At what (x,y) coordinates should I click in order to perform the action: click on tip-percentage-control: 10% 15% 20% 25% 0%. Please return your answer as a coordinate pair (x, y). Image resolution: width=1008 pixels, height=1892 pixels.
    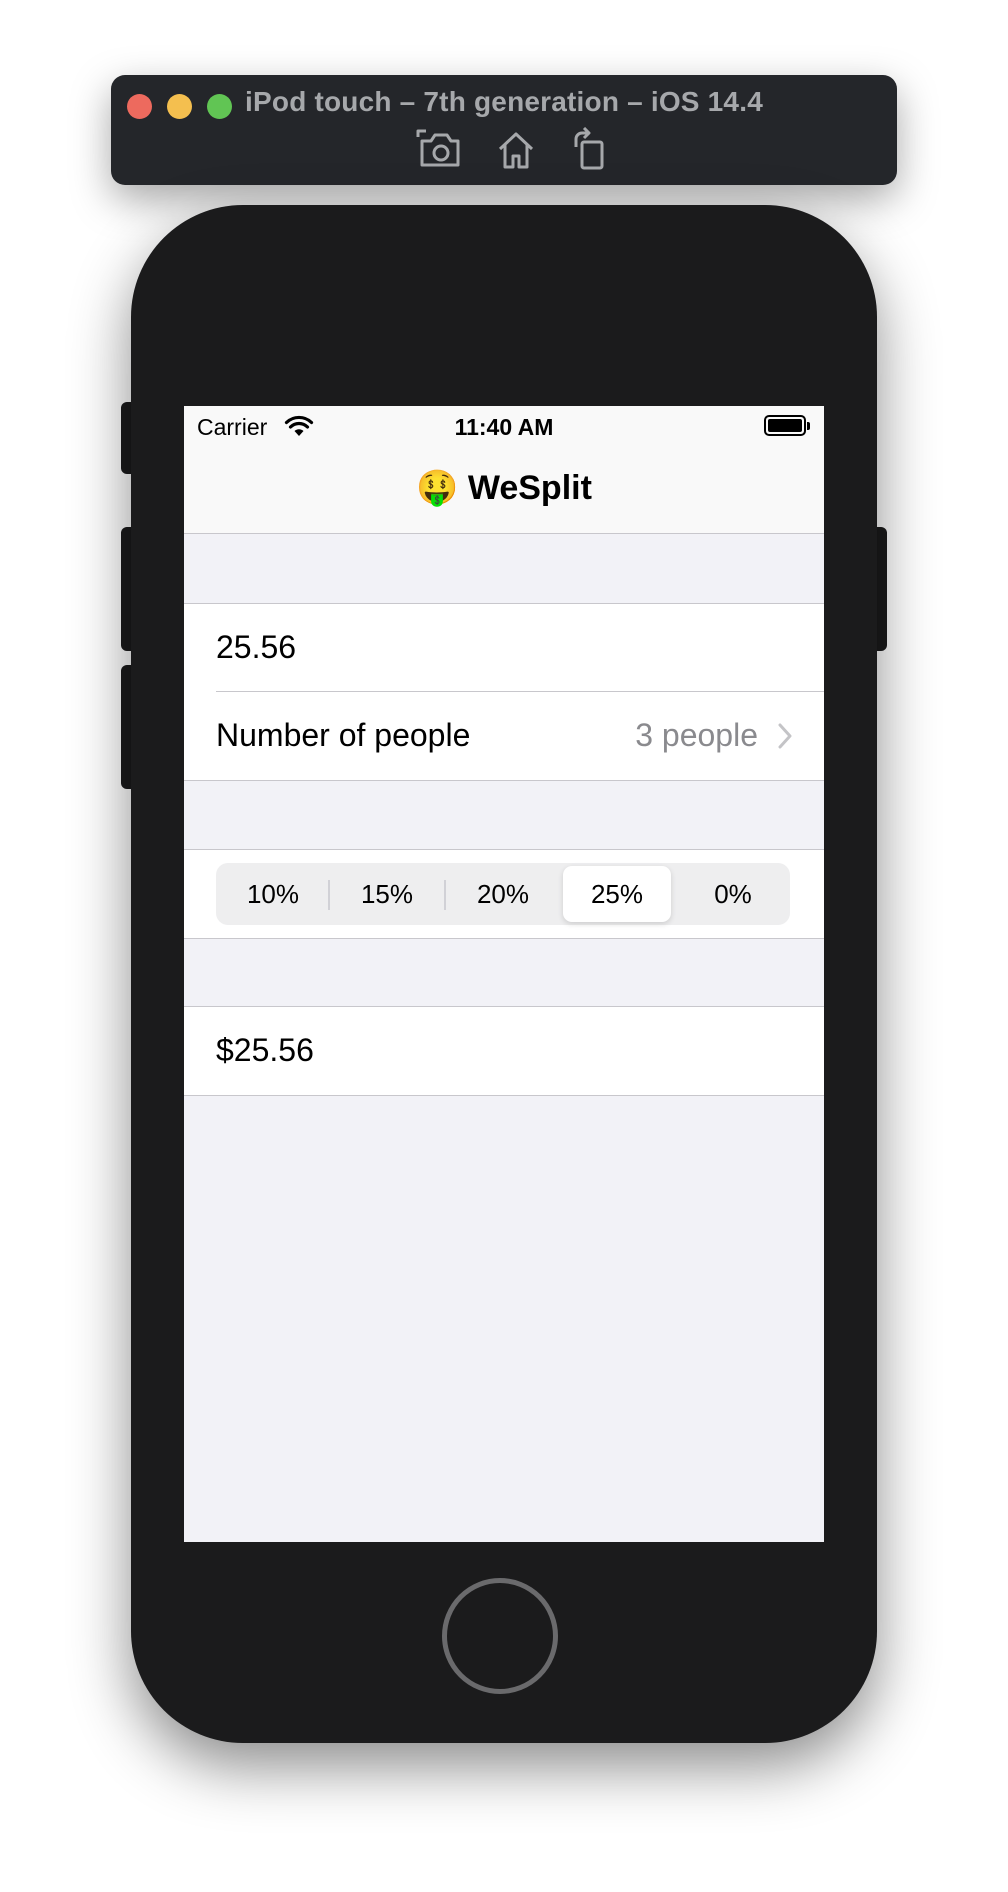
    Looking at the image, I should click on (503, 894).